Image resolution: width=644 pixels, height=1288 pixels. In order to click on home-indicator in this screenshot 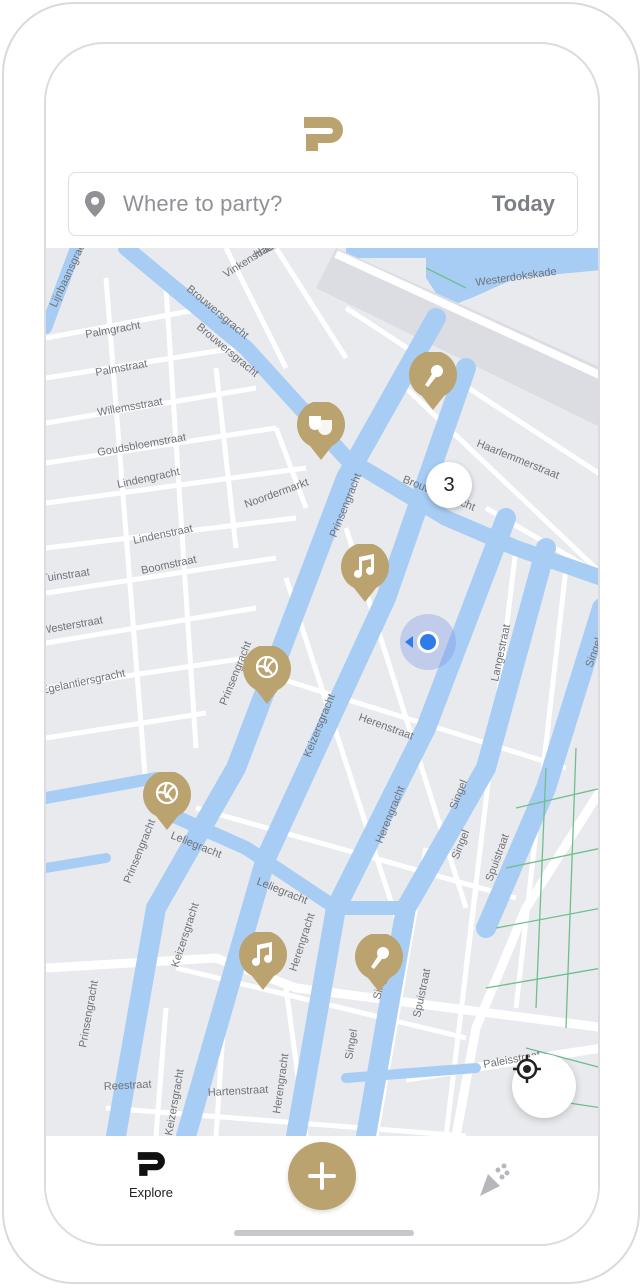, I will do `click(324, 1233)`.